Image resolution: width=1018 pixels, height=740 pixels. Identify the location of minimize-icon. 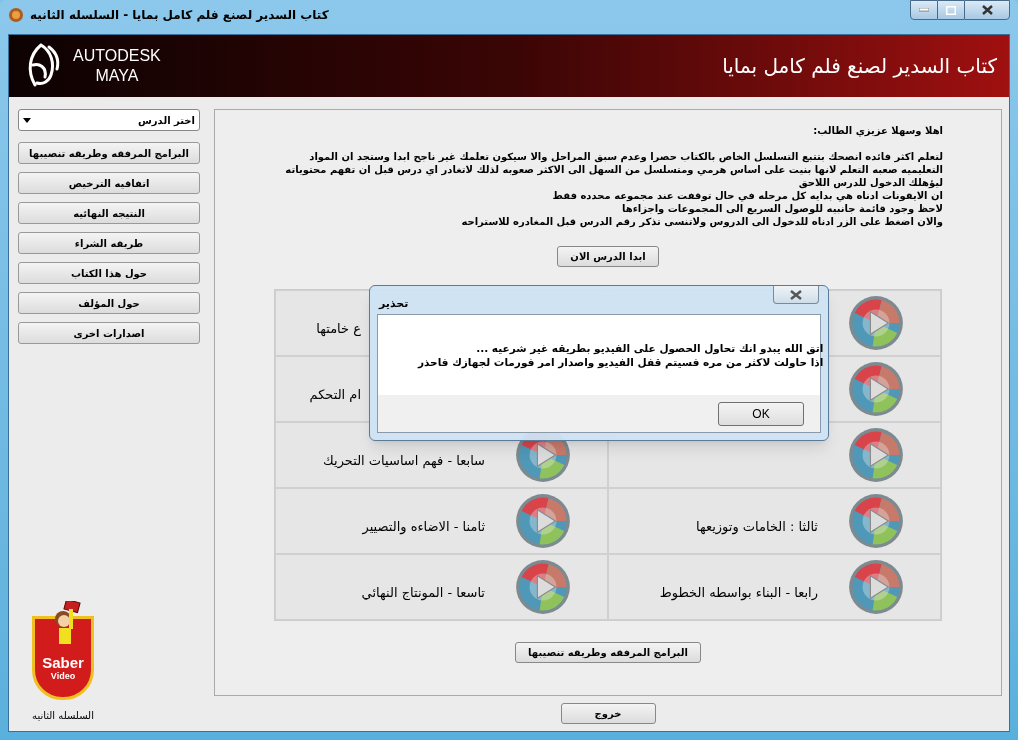
(924, 10).